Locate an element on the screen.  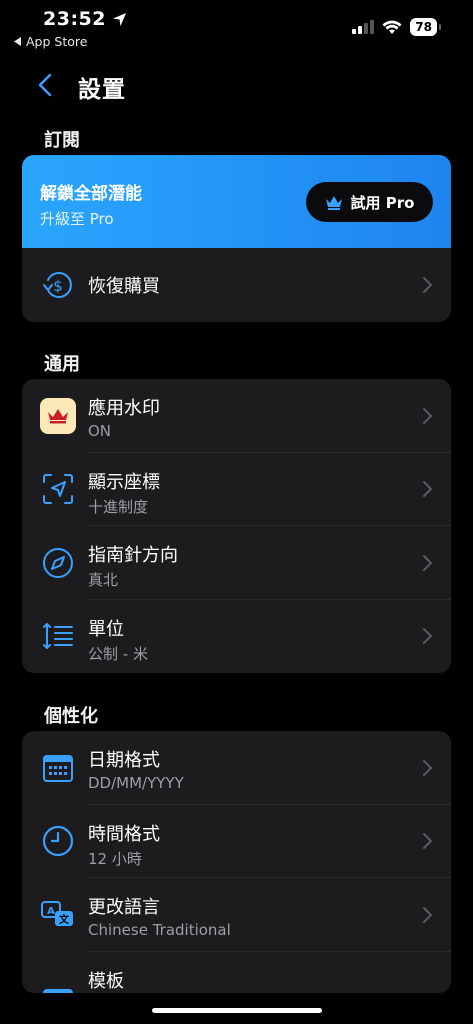
coordinates-row: 顯示座標 十進制度 is located at coordinates (236, 489).